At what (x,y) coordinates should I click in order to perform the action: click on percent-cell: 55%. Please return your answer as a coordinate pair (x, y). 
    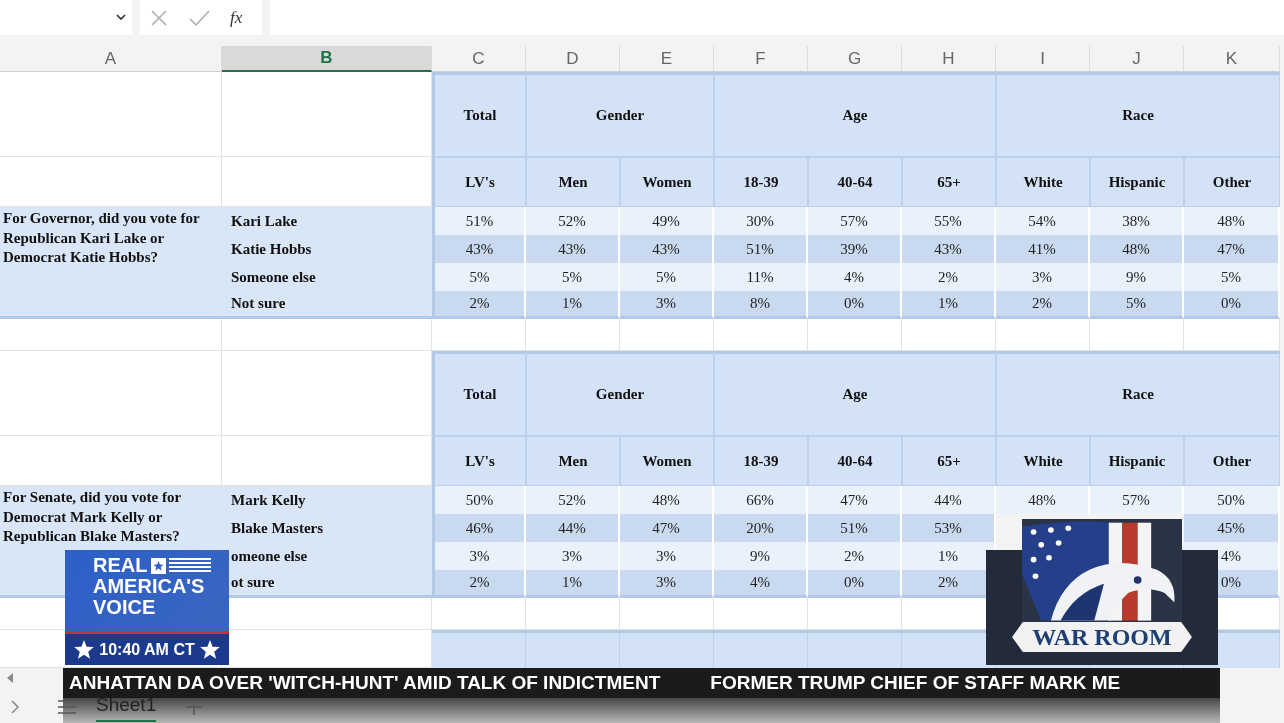
    Looking at the image, I should click on (949, 221).